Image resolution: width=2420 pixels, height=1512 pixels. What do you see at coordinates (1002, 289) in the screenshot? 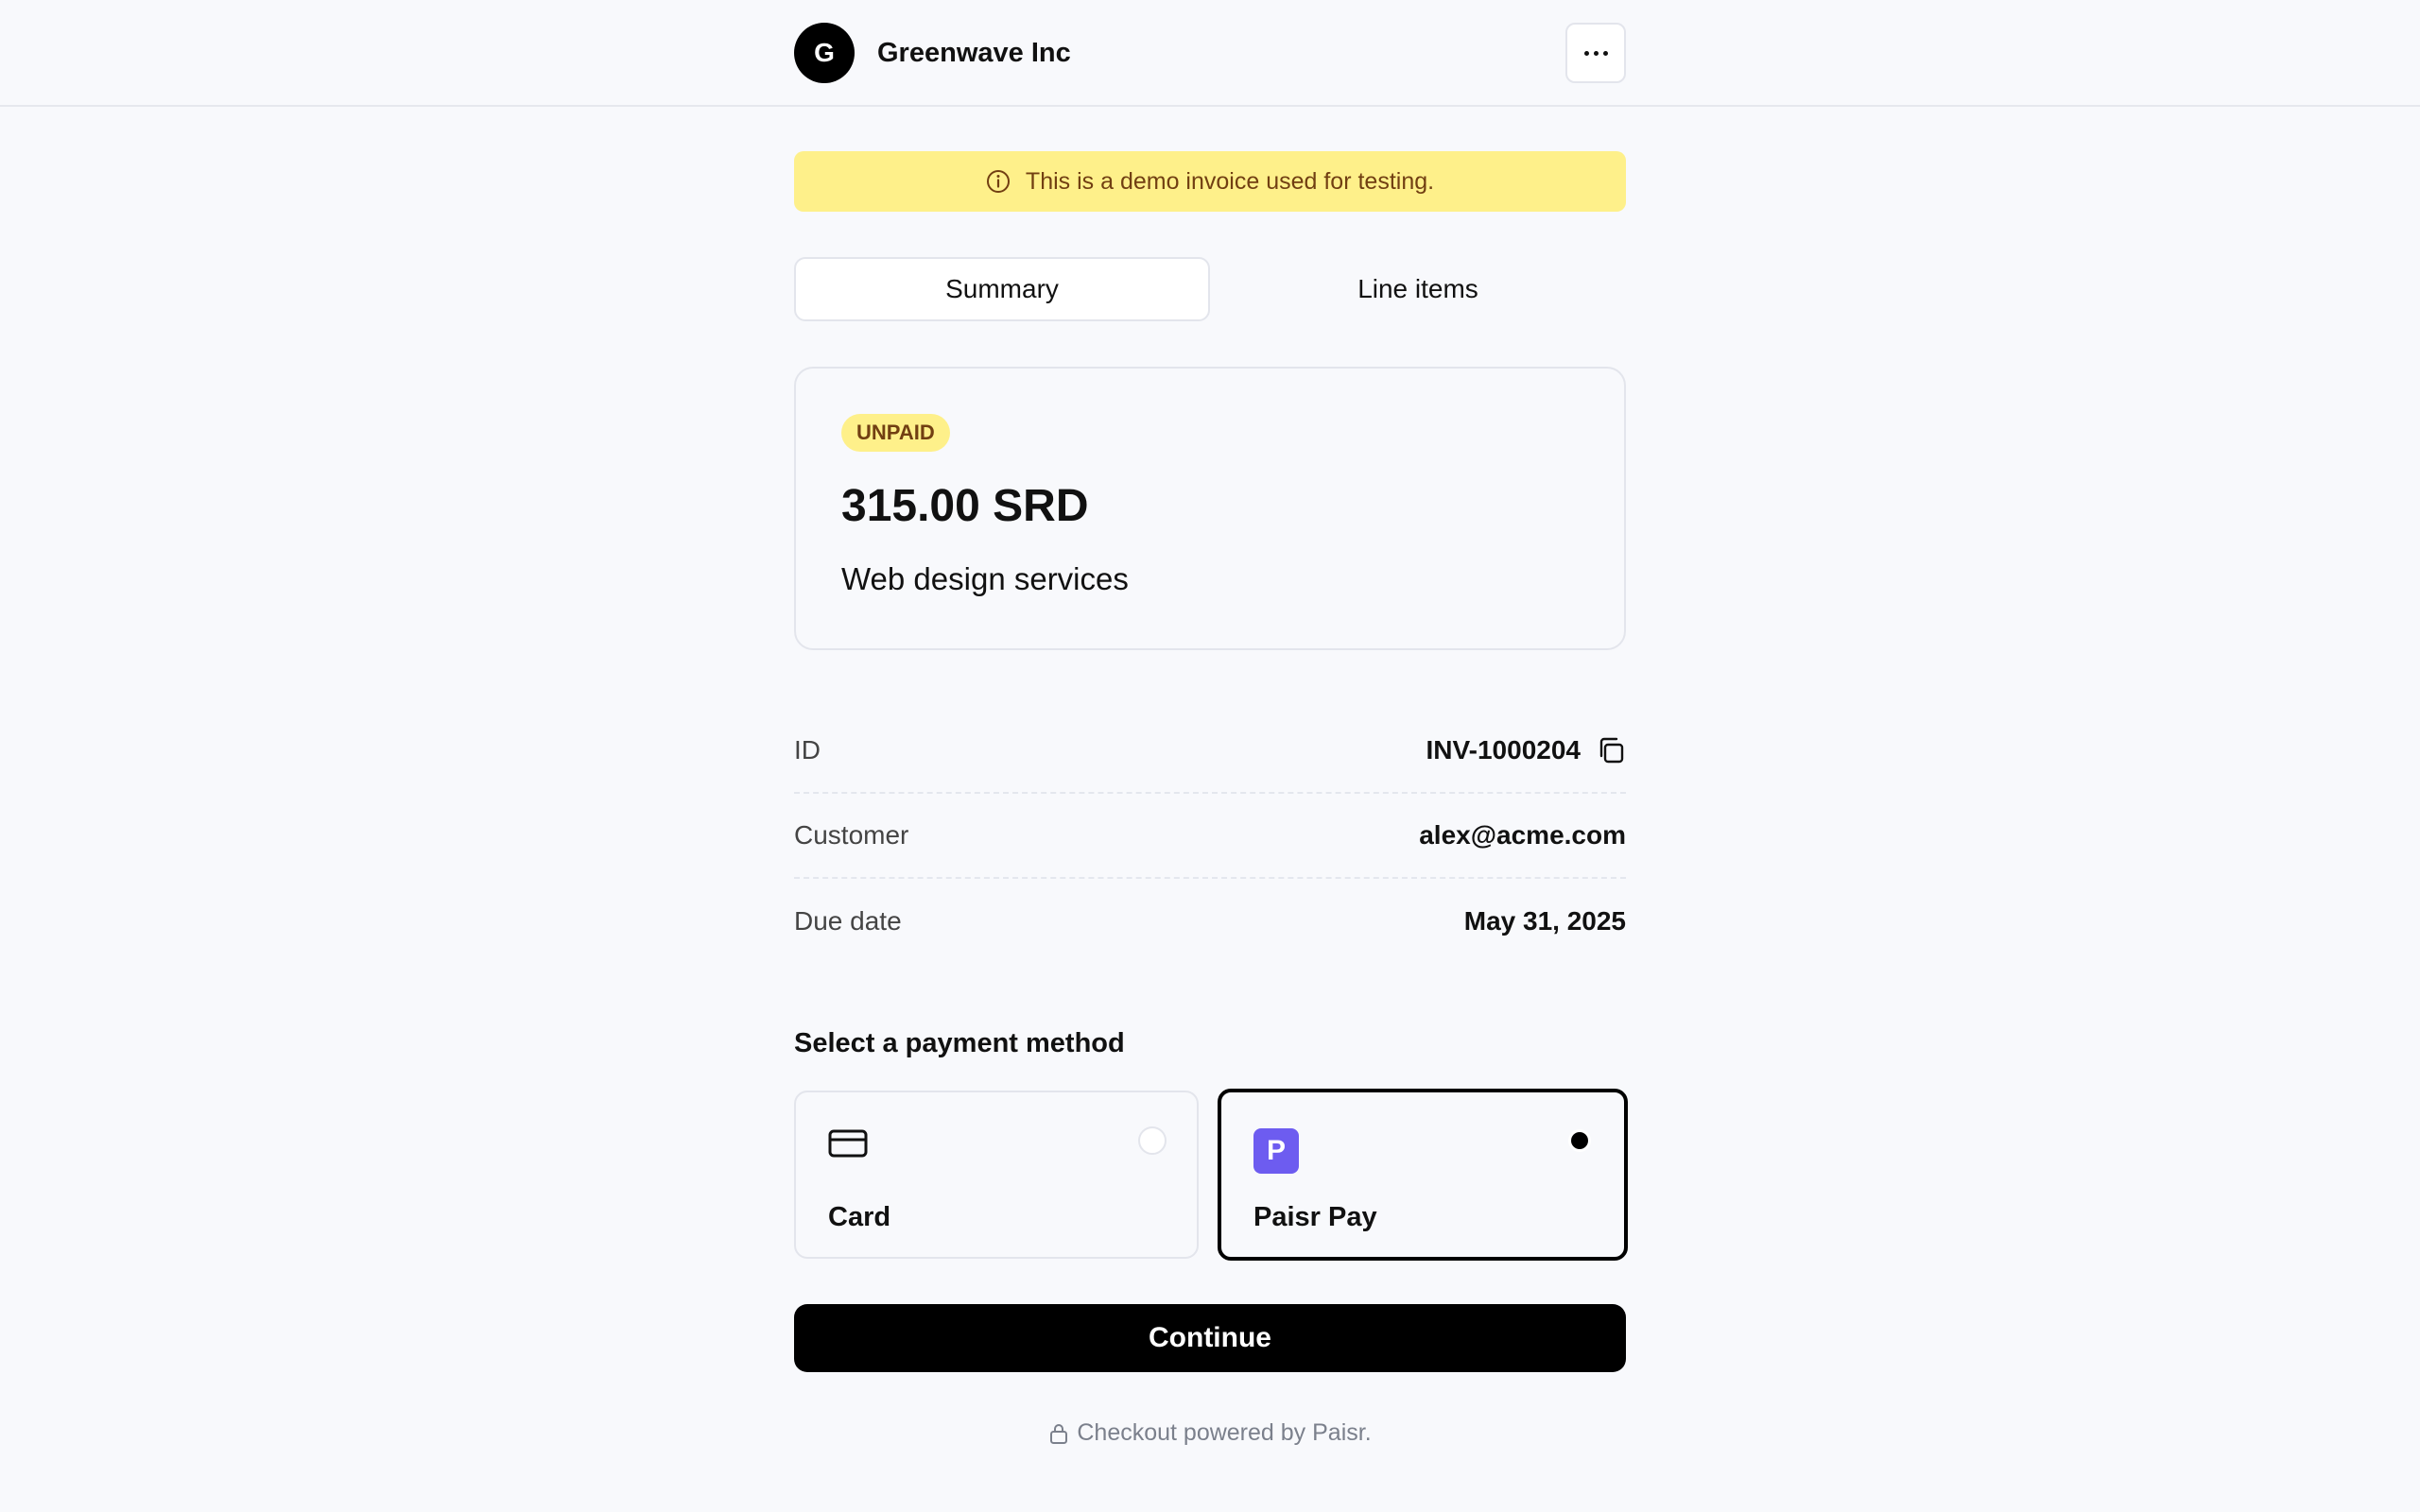
I see `tab-summary: Summary` at bounding box center [1002, 289].